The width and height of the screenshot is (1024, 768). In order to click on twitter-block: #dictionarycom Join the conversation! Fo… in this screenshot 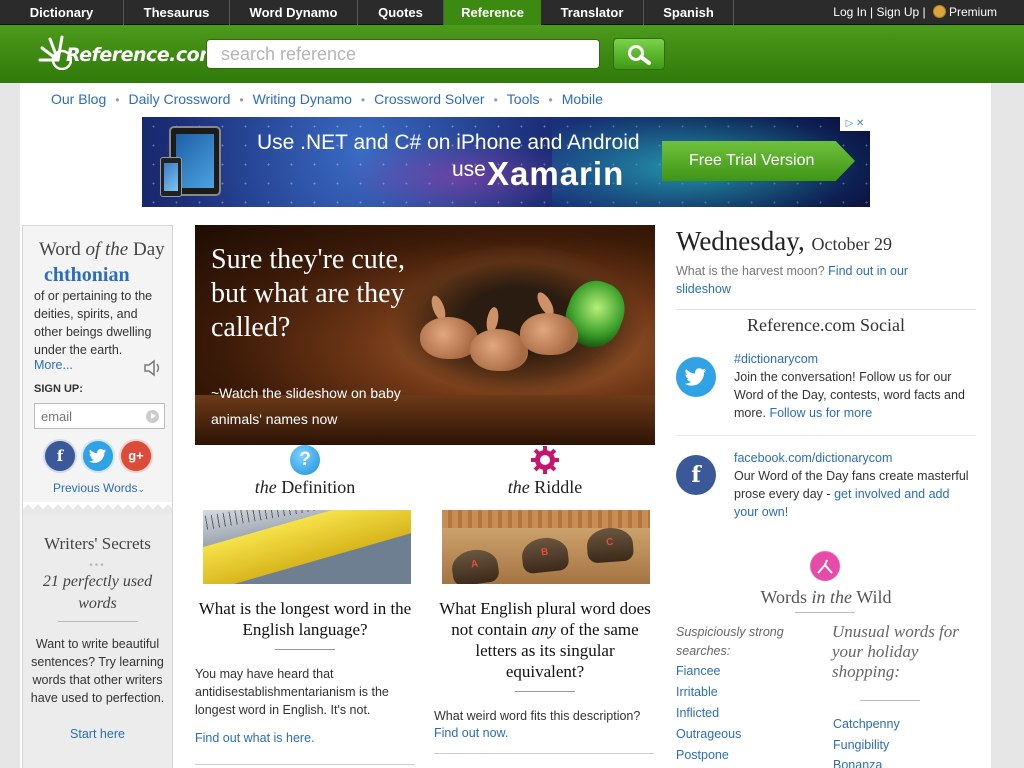, I will do `click(854, 386)`.